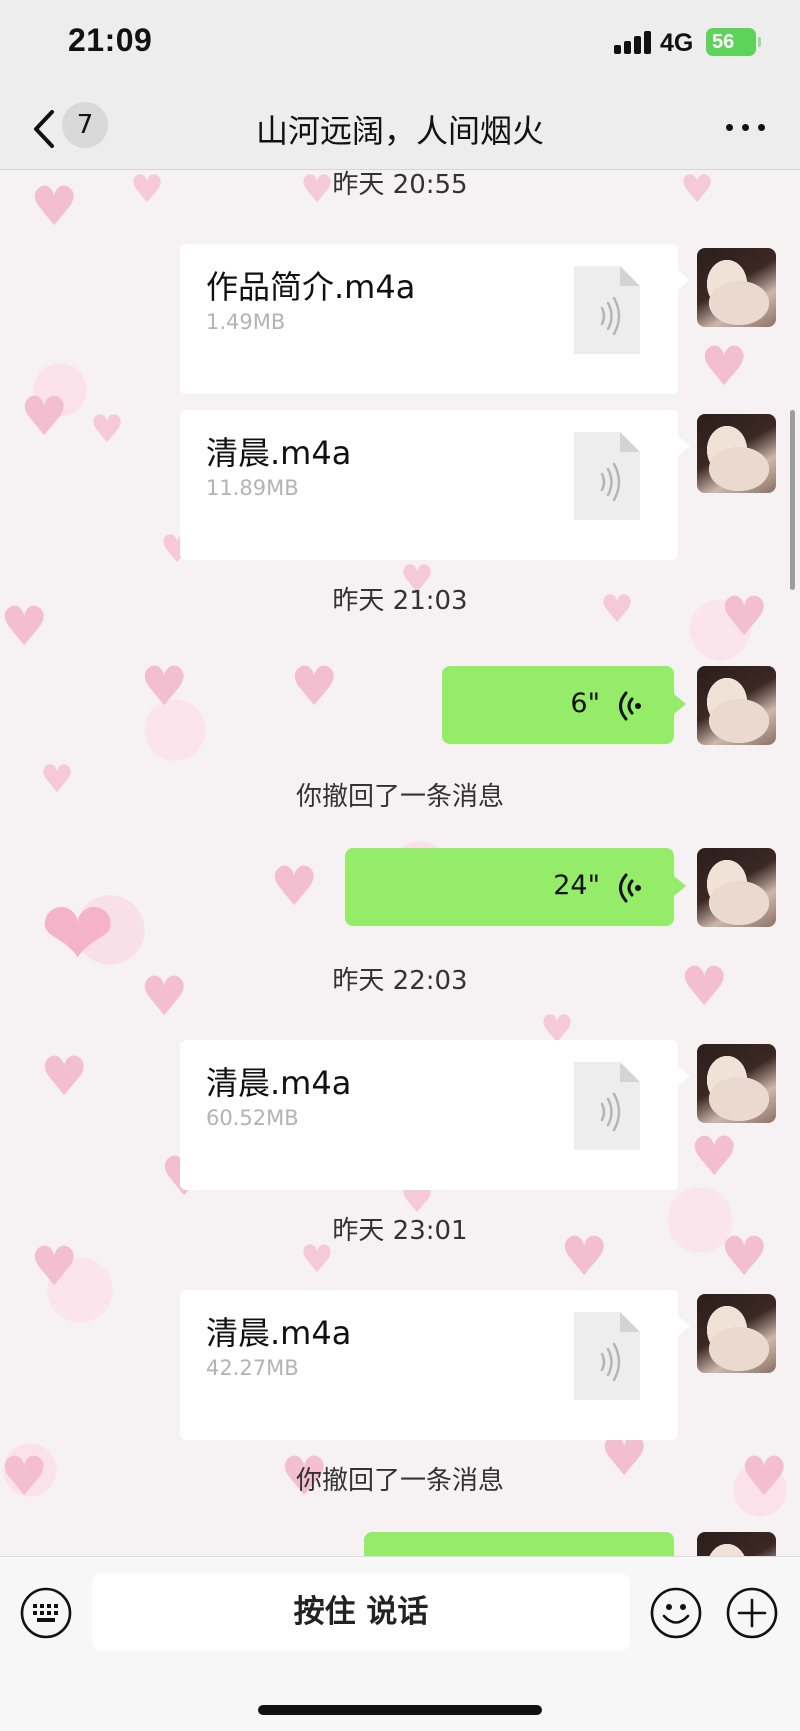  What do you see at coordinates (252, 1368) in the screenshot?
I see `file-size: 42.27MB` at bounding box center [252, 1368].